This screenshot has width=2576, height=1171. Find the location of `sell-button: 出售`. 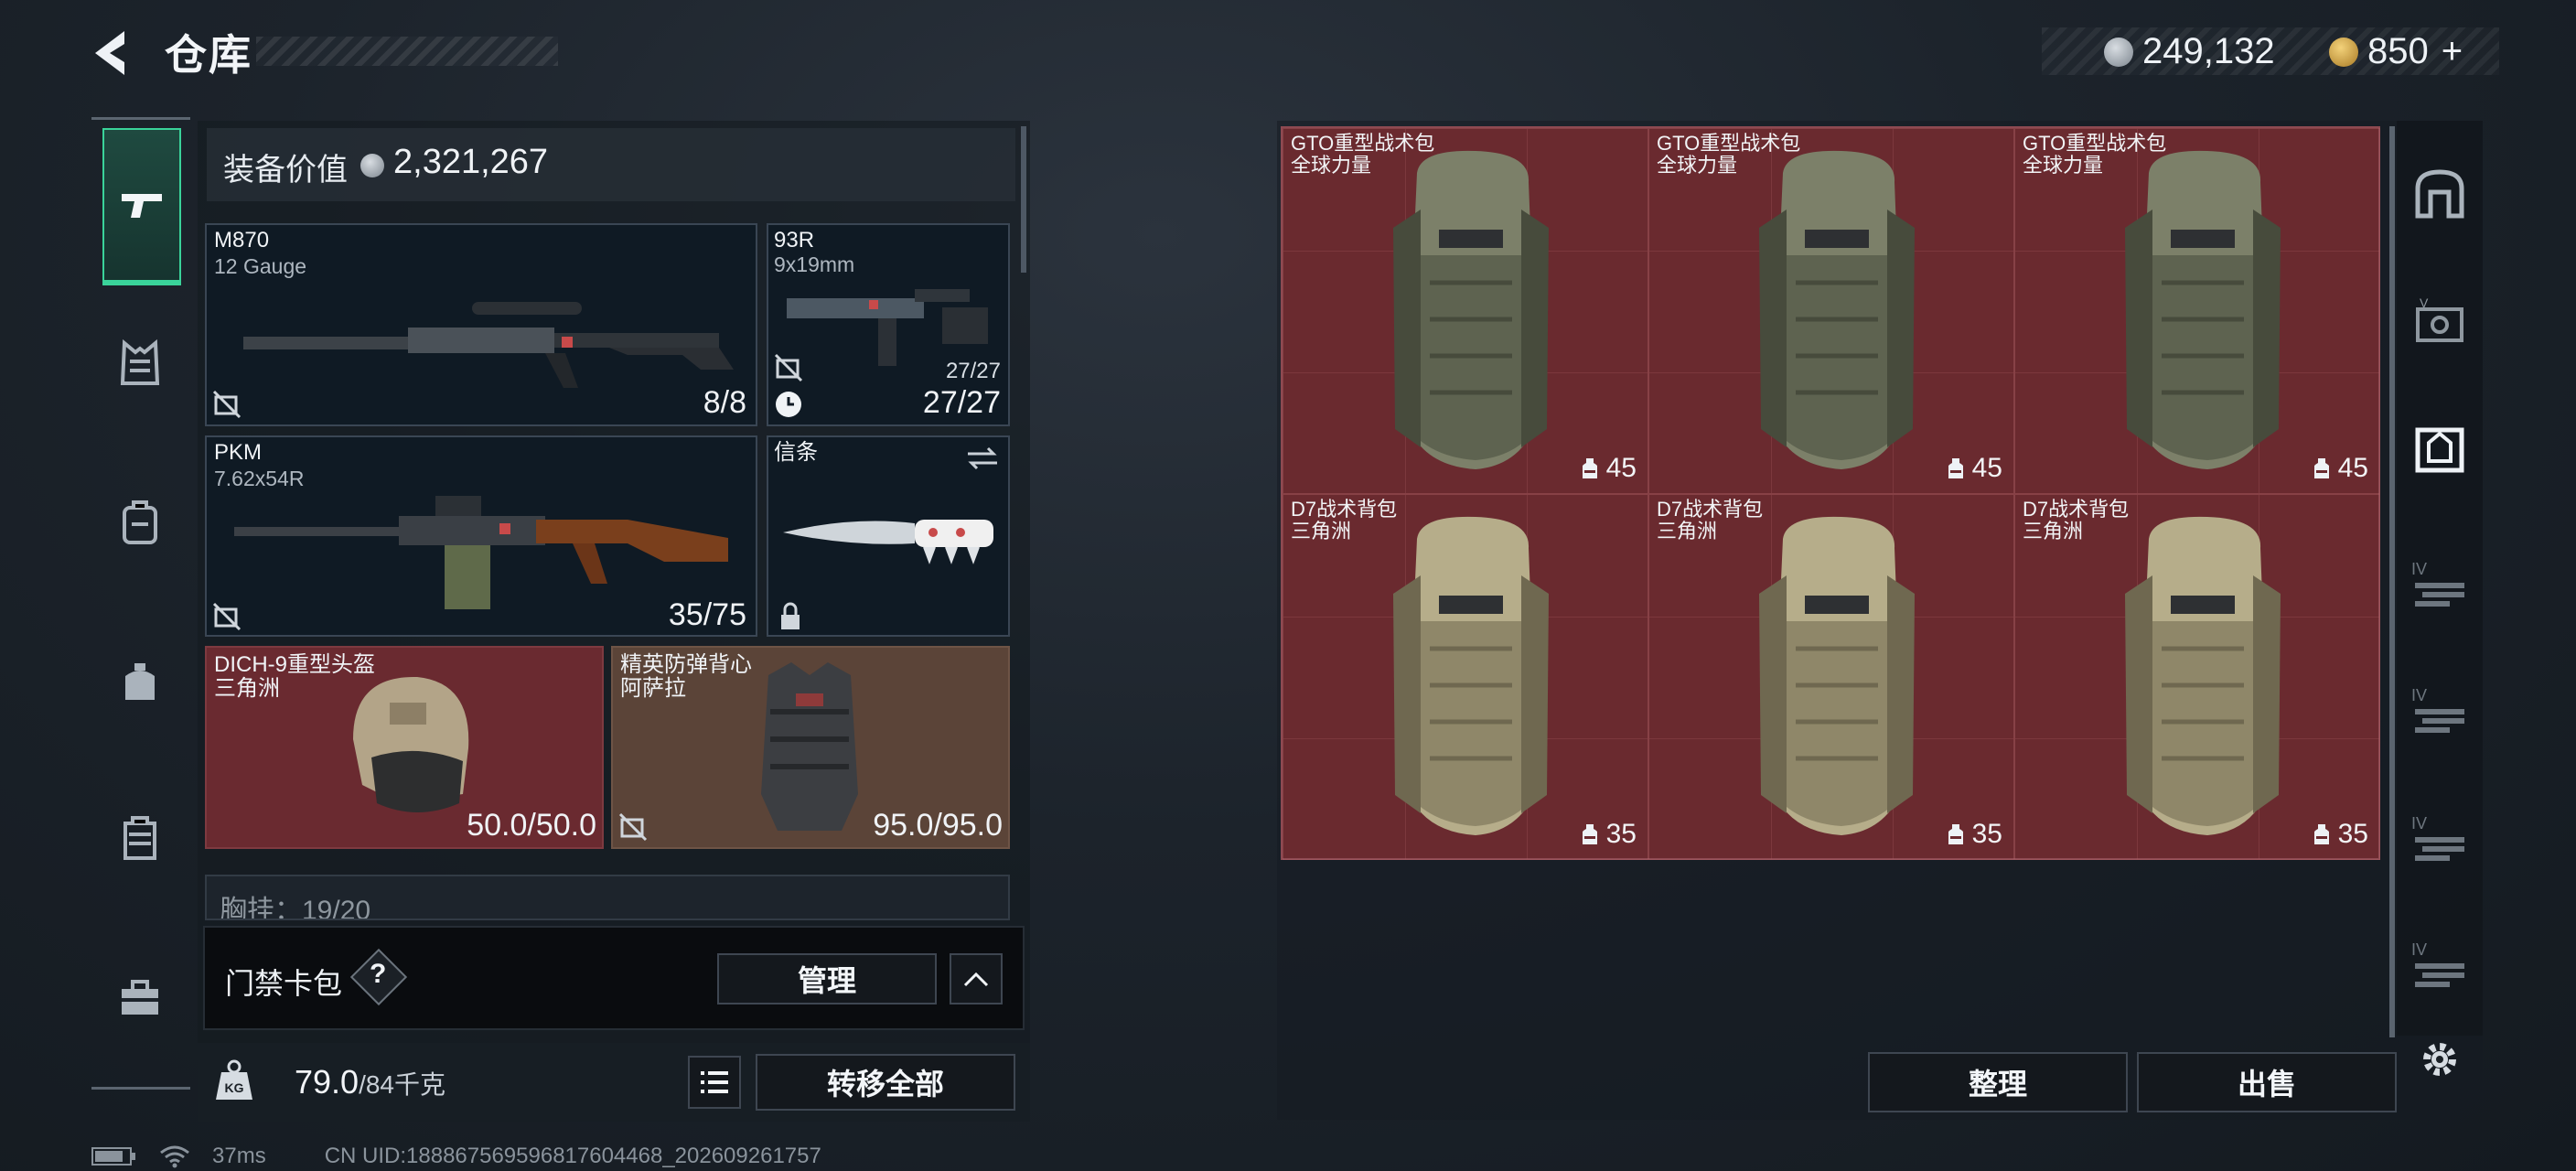

sell-button: 出售 is located at coordinates (2267, 1082).